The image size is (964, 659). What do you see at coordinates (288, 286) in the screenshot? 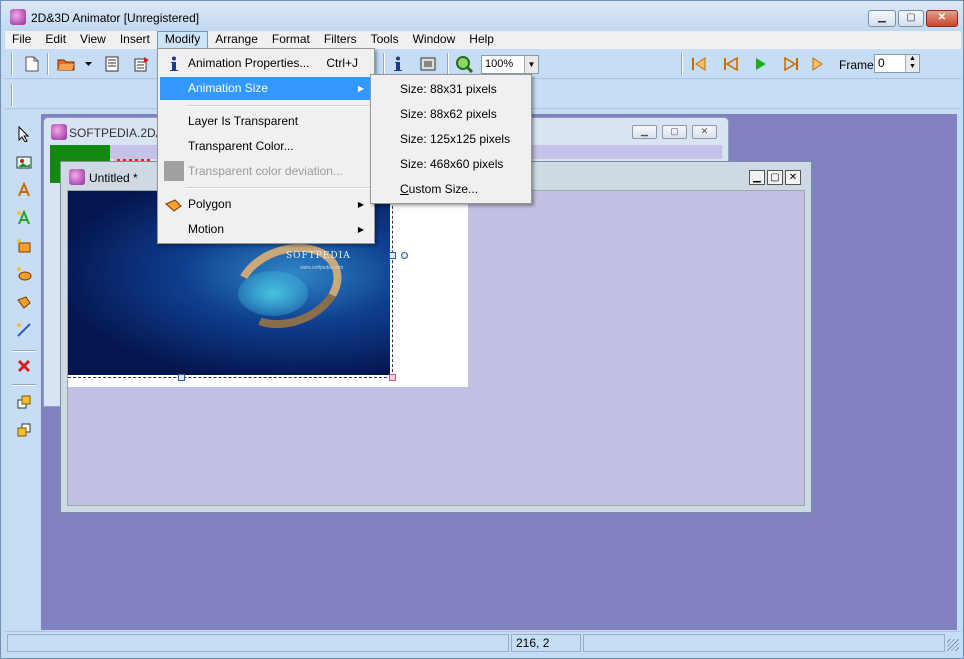
I see `island` at bounding box center [288, 286].